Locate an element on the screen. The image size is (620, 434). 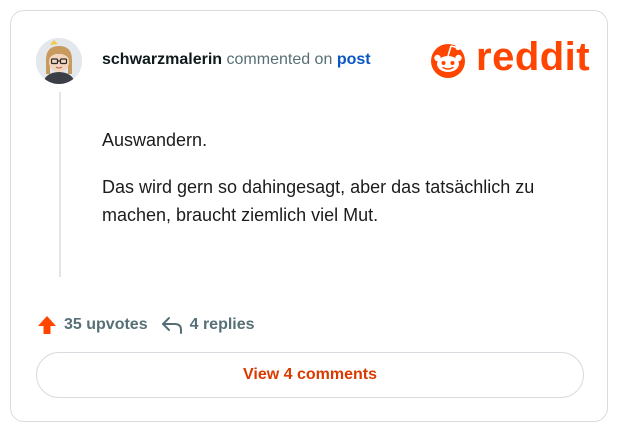
replies-button: 4 replies is located at coordinates (207, 325).